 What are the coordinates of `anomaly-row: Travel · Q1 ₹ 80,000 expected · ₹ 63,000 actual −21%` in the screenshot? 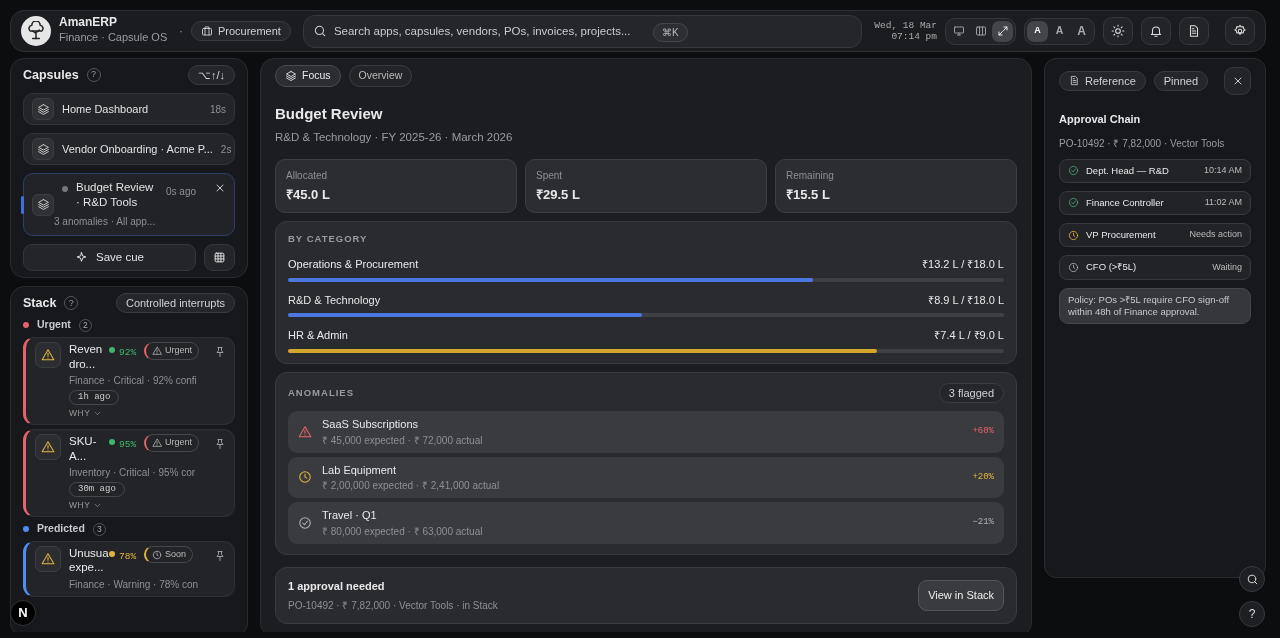 It's located at (646, 523).